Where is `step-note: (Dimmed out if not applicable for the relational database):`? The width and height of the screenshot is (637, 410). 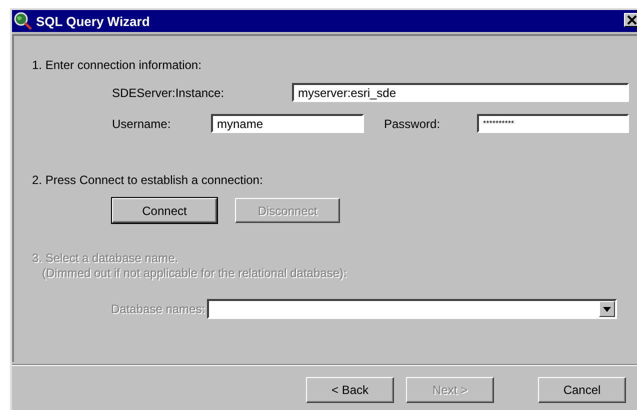
step-note: (Dimmed out if not applicable for the relational database): is located at coordinates (194, 273).